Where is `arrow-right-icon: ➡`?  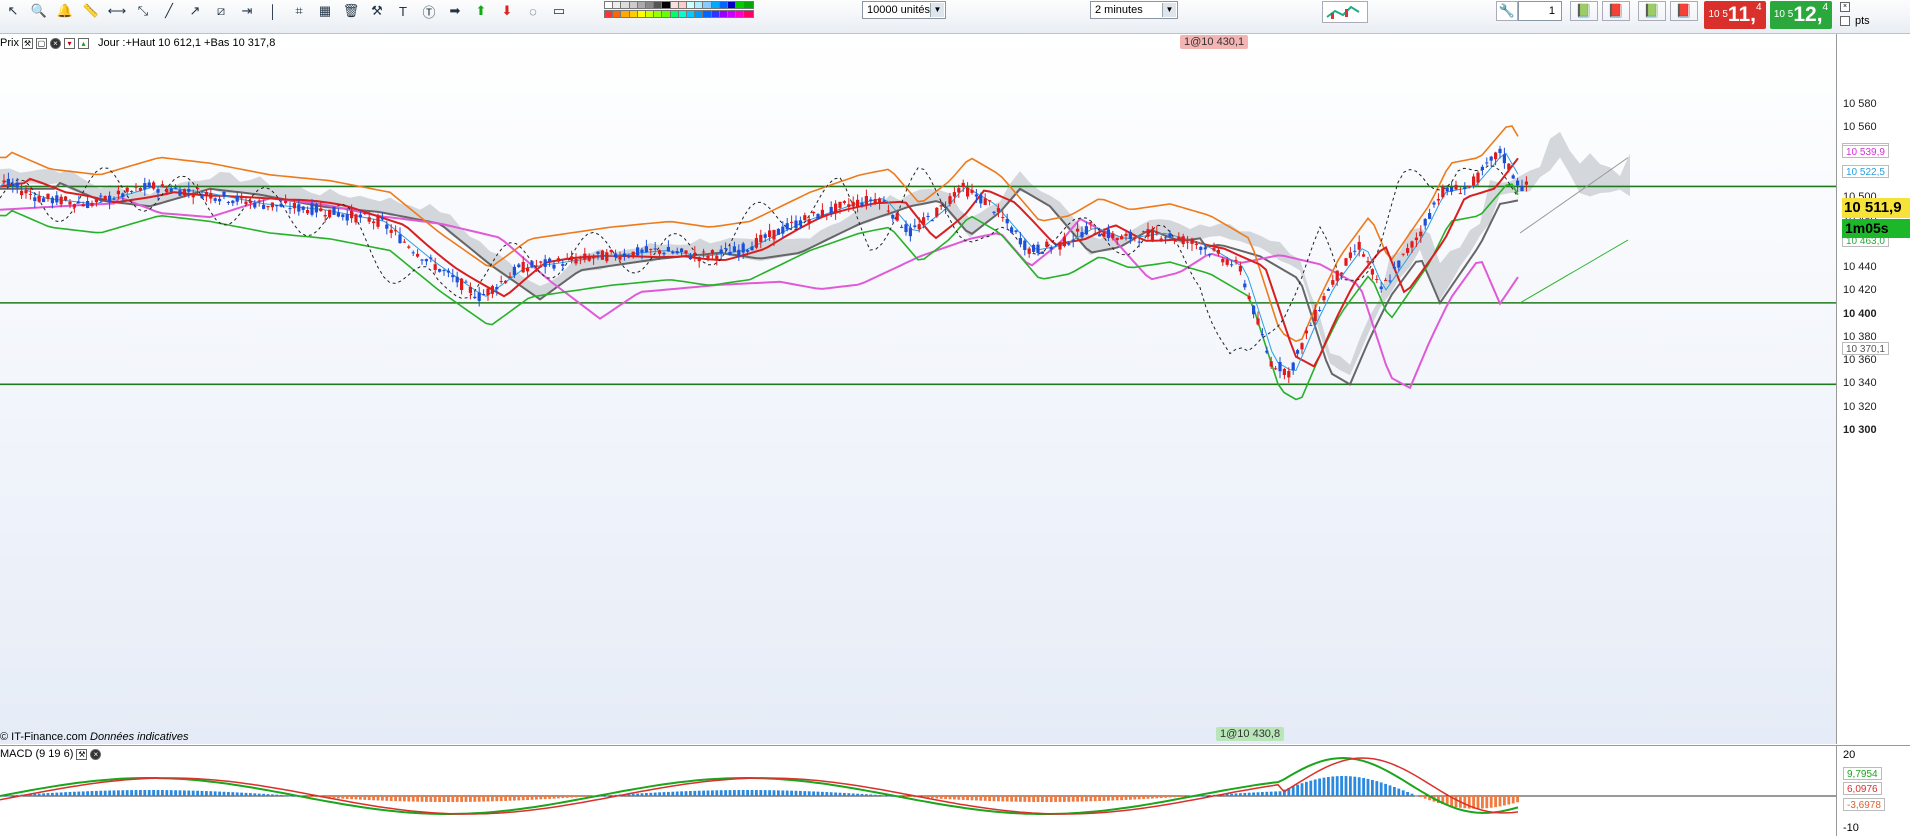 arrow-right-icon: ➡ is located at coordinates (455, 11).